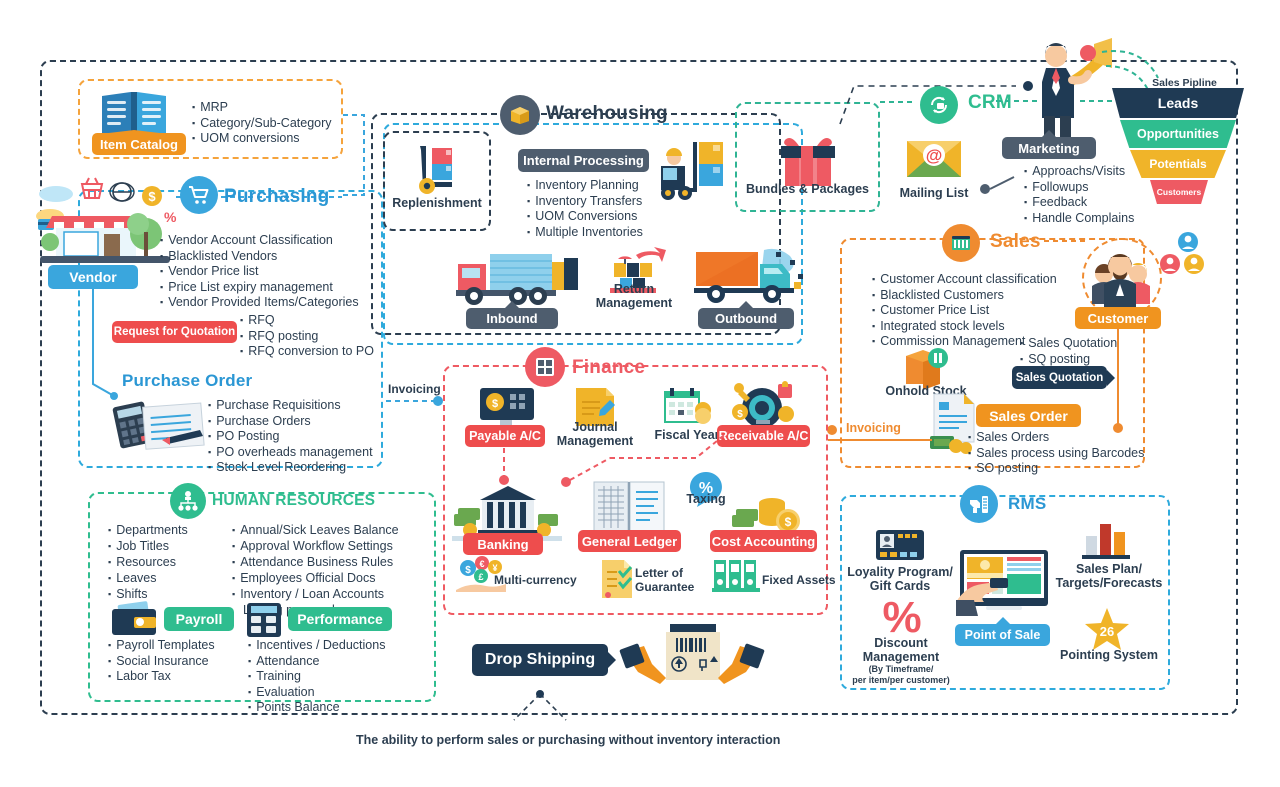 The width and height of the screenshot is (1280, 787). Describe the element at coordinates (540, 659) in the screenshot. I see `dropship-text: Drop Shipping` at that location.